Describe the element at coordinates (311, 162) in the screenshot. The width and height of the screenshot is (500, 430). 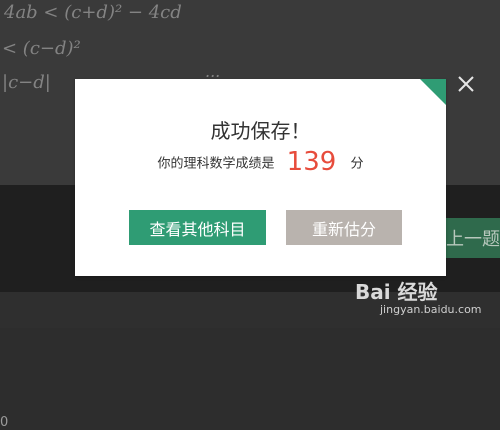
I see `score-value: 139` at that location.